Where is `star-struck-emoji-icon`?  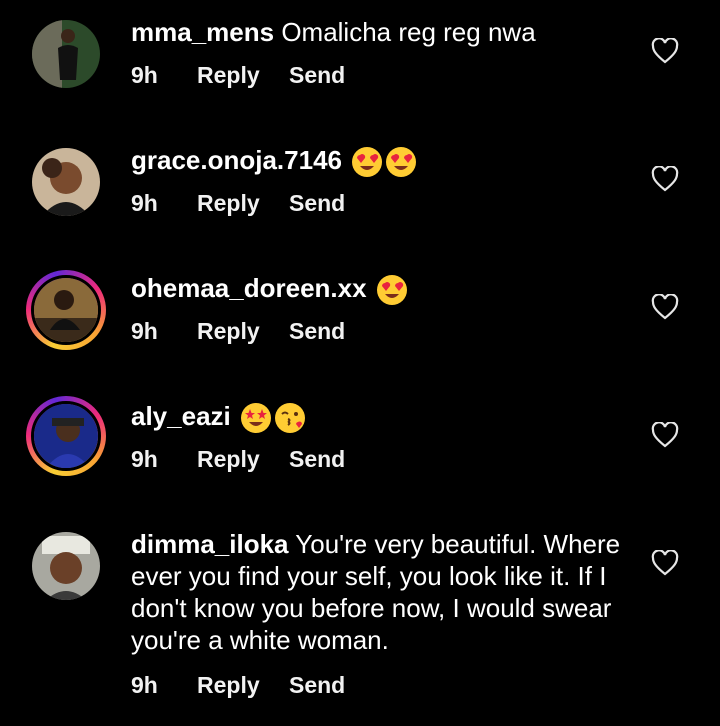
star-struck-emoji-icon is located at coordinates (256, 418).